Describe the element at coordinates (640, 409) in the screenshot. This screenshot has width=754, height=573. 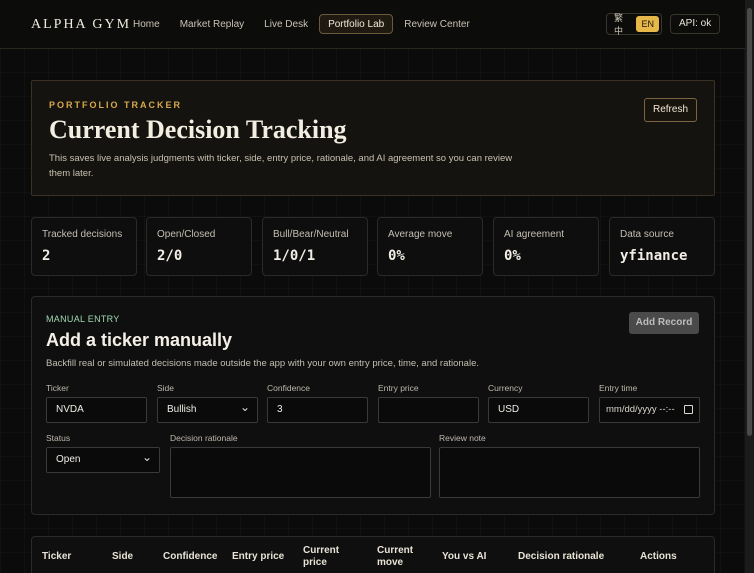
I see `entry-time-placeholder: mm/dd/yyyy --:--` at that location.